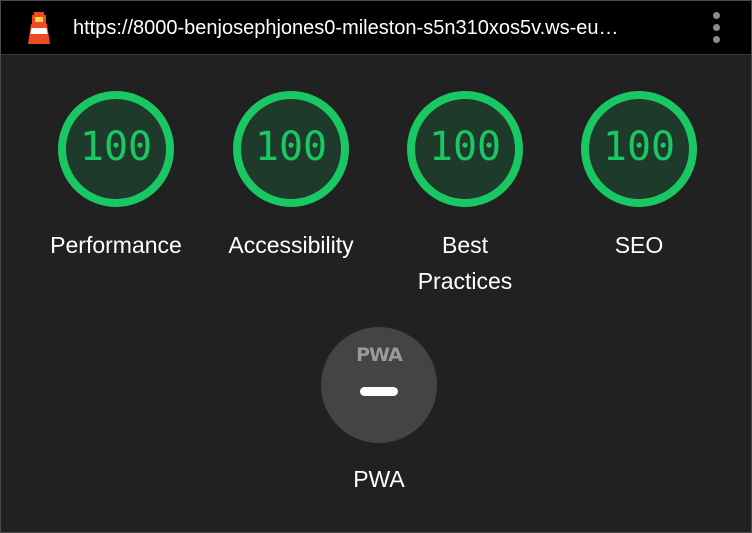 This screenshot has height=533, width=752. Describe the element at coordinates (39, 28) in the screenshot. I see `lighthouse-icon` at that location.